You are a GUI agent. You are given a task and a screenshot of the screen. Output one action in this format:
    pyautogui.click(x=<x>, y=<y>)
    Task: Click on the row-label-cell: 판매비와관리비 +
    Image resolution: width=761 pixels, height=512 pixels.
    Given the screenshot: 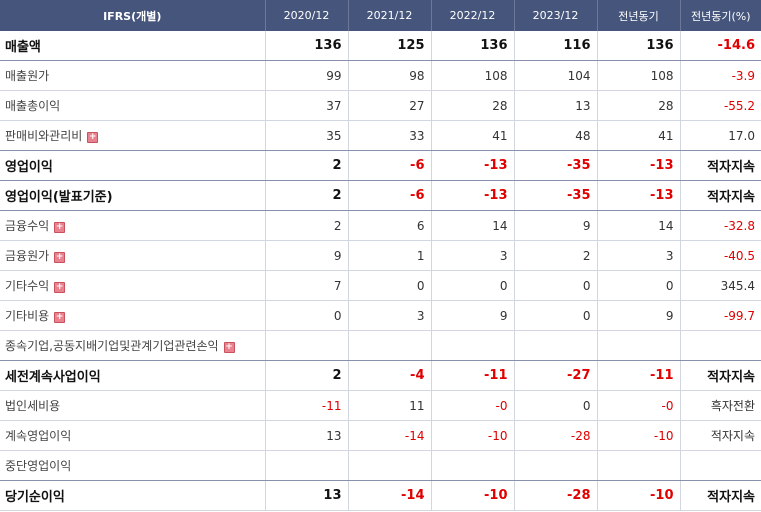 What is the action you would take?
    pyautogui.click(x=133, y=135)
    